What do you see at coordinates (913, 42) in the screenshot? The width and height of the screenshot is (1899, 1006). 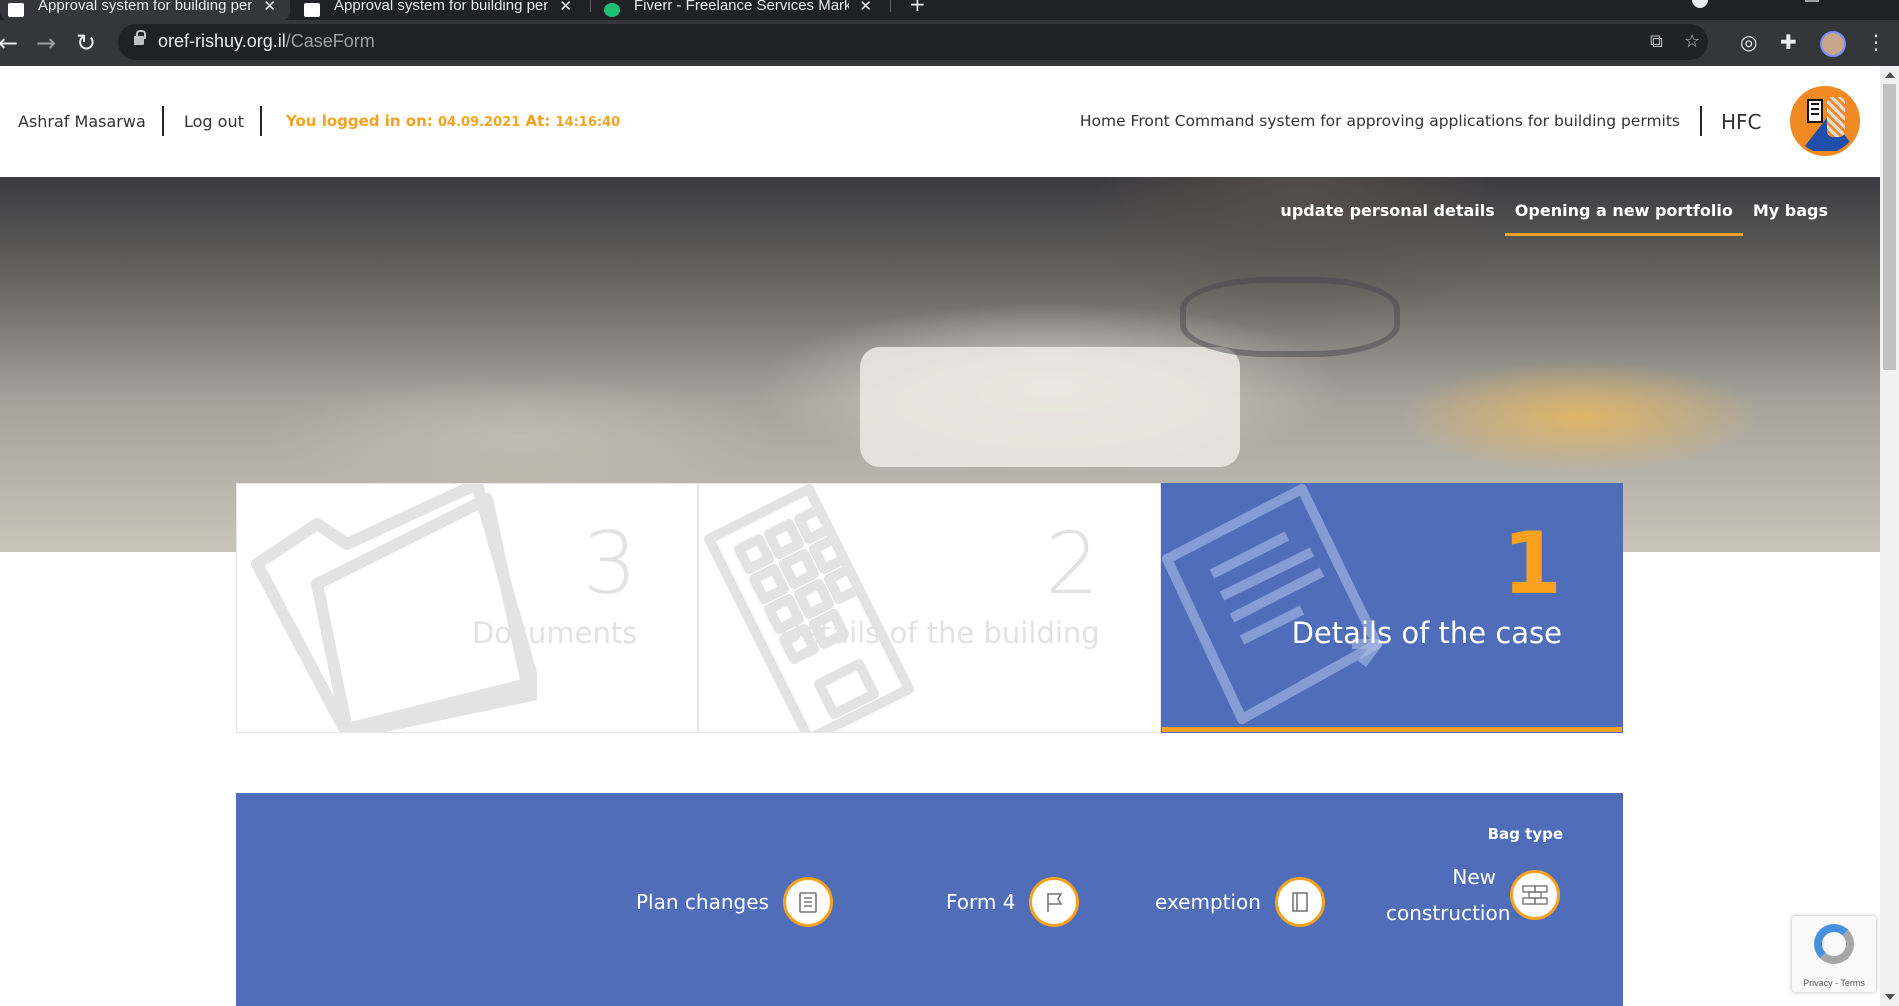 I see `address-bar: oref-rishuy.org.il/CaseForm ⧉ ☆` at bounding box center [913, 42].